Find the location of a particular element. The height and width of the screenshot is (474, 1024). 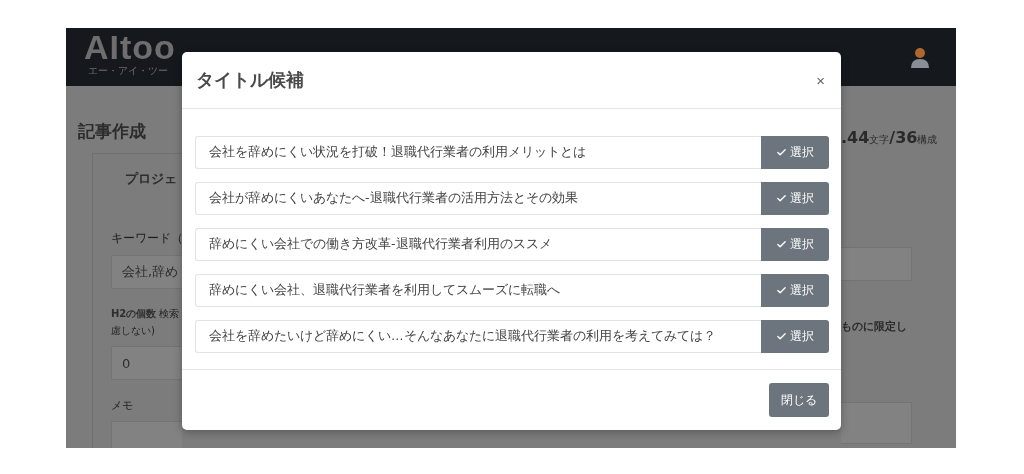

h2-hint-continued: 慮しない) is located at coordinates (133, 331).